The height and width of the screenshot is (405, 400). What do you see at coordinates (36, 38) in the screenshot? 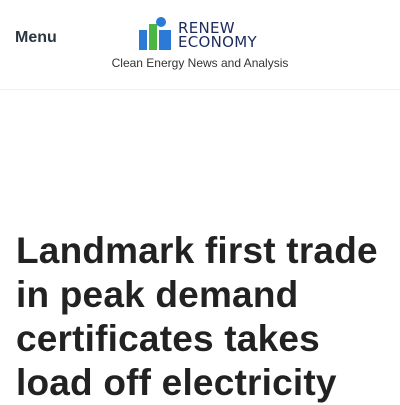
I see `menu-button: Menu` at bounding box center [36, 38].